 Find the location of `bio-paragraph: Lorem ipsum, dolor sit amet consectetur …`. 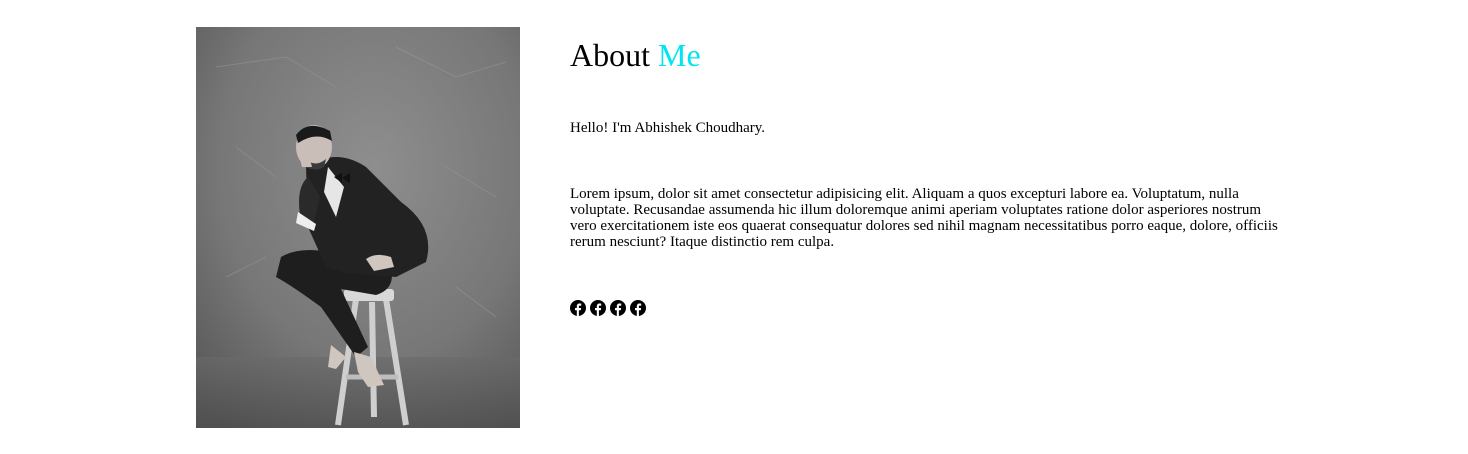

bio-paragraph: Lorem ipsum, dolor sit amet consectetur … is located at coordinates (924, 218).